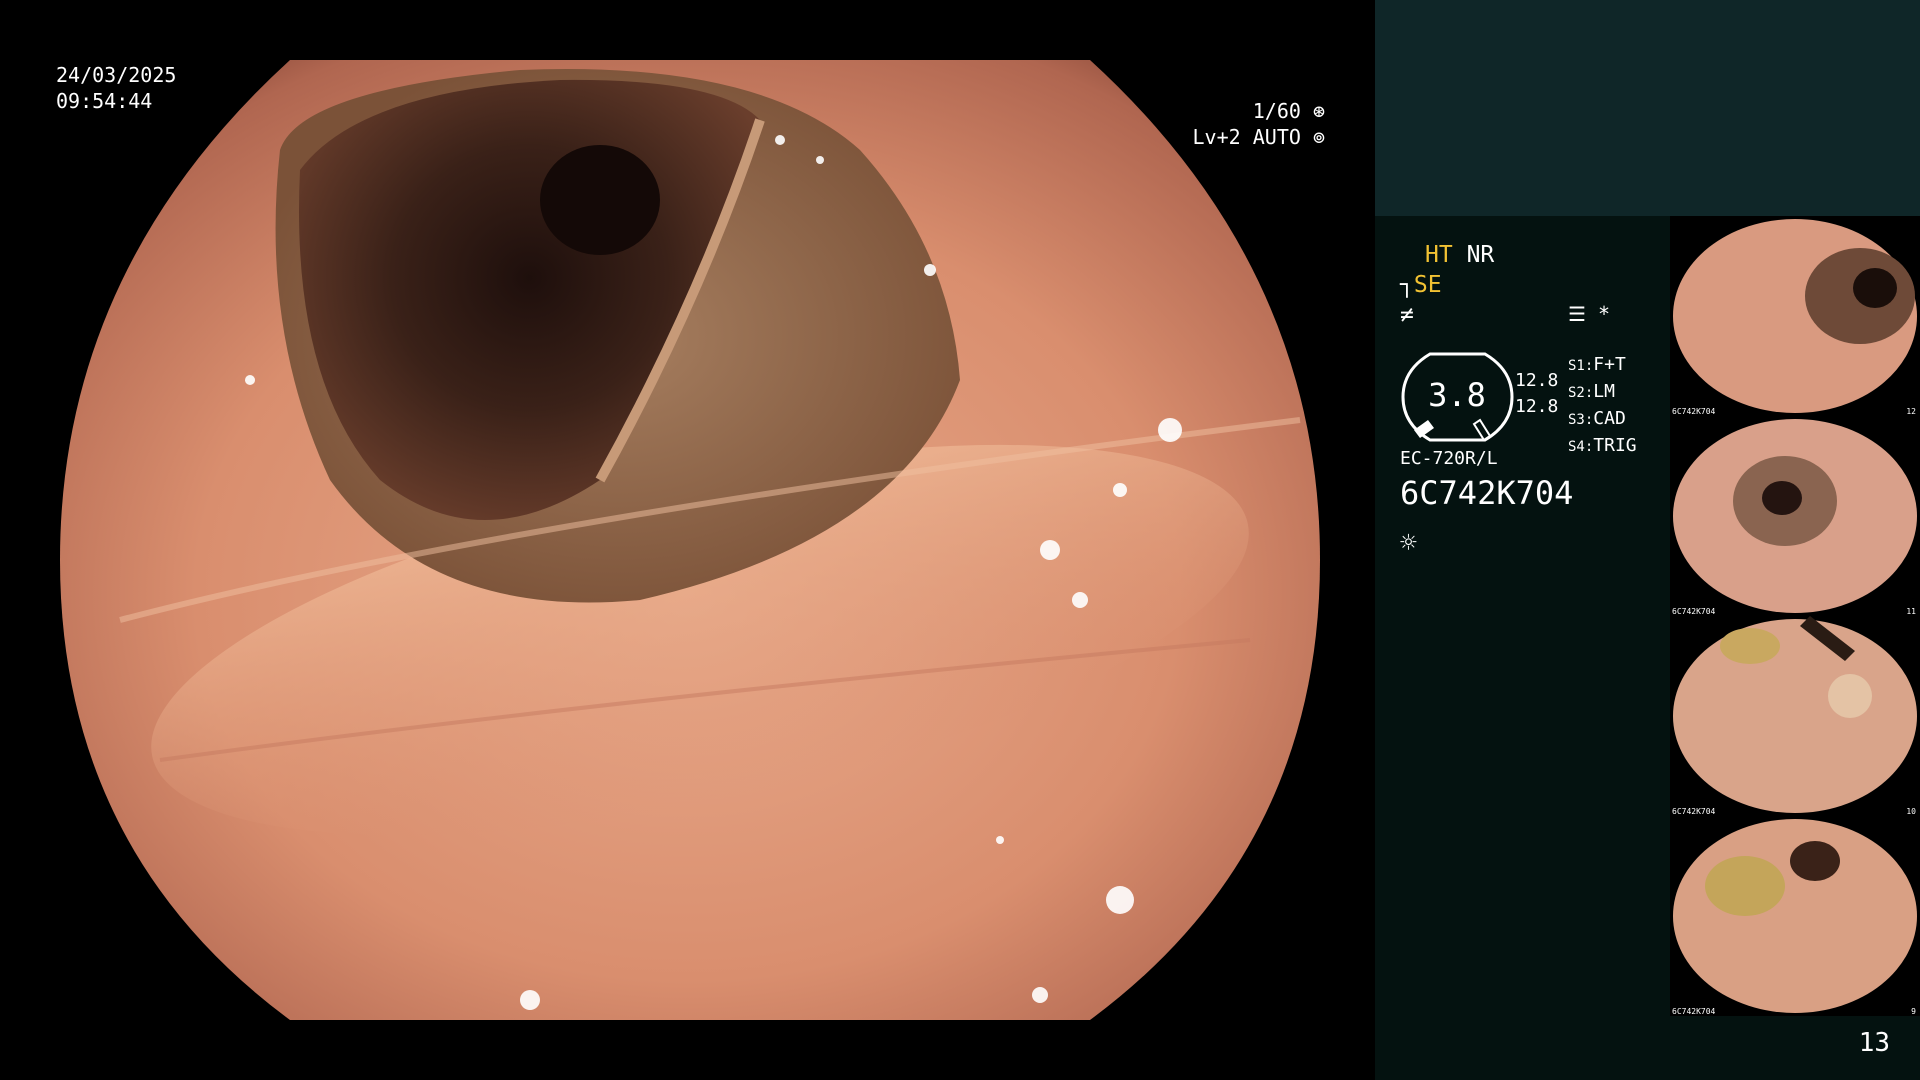 Image resolution: width=1920 pixels, height=1080 pixels. What do you see at coordinates (1439, 255) in the screenshot?
I see `ht-label: HT` at bounding box center [1439, 255].